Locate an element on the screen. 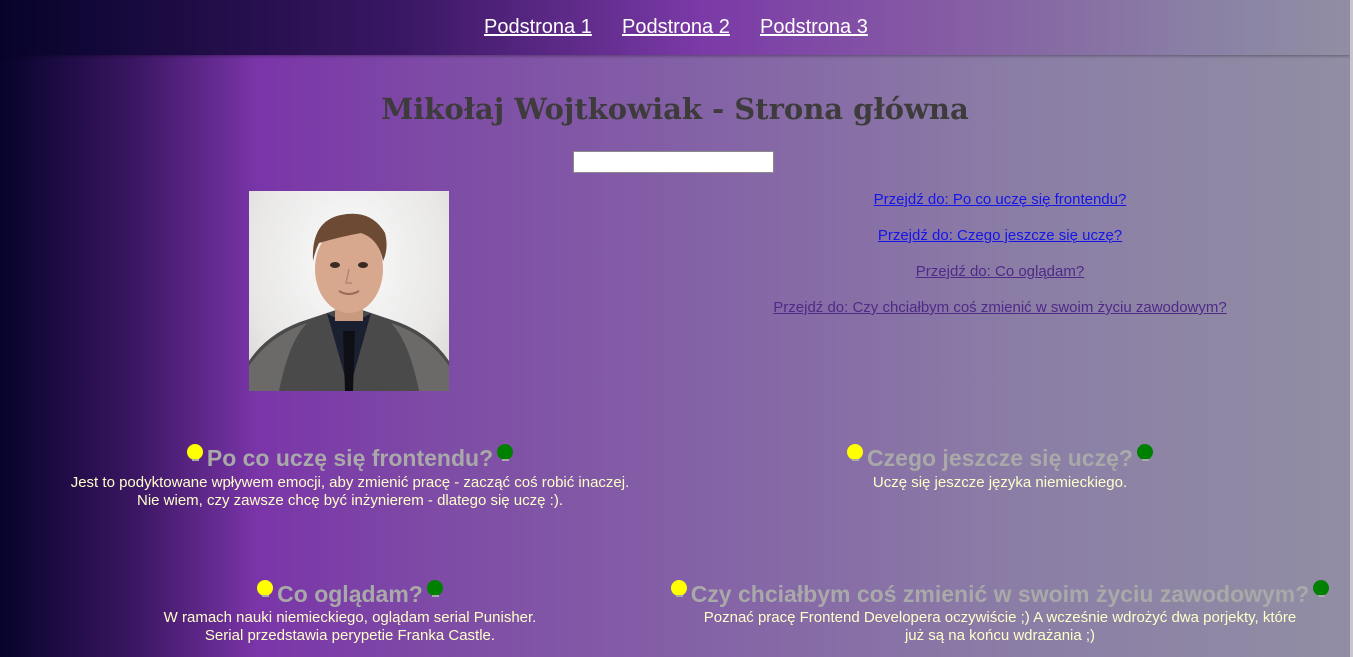 This screenshot has width=1353, height=657. anchor-link-watching: Przejdź do: Co oglądam? is located at coordinates (1000, 271).